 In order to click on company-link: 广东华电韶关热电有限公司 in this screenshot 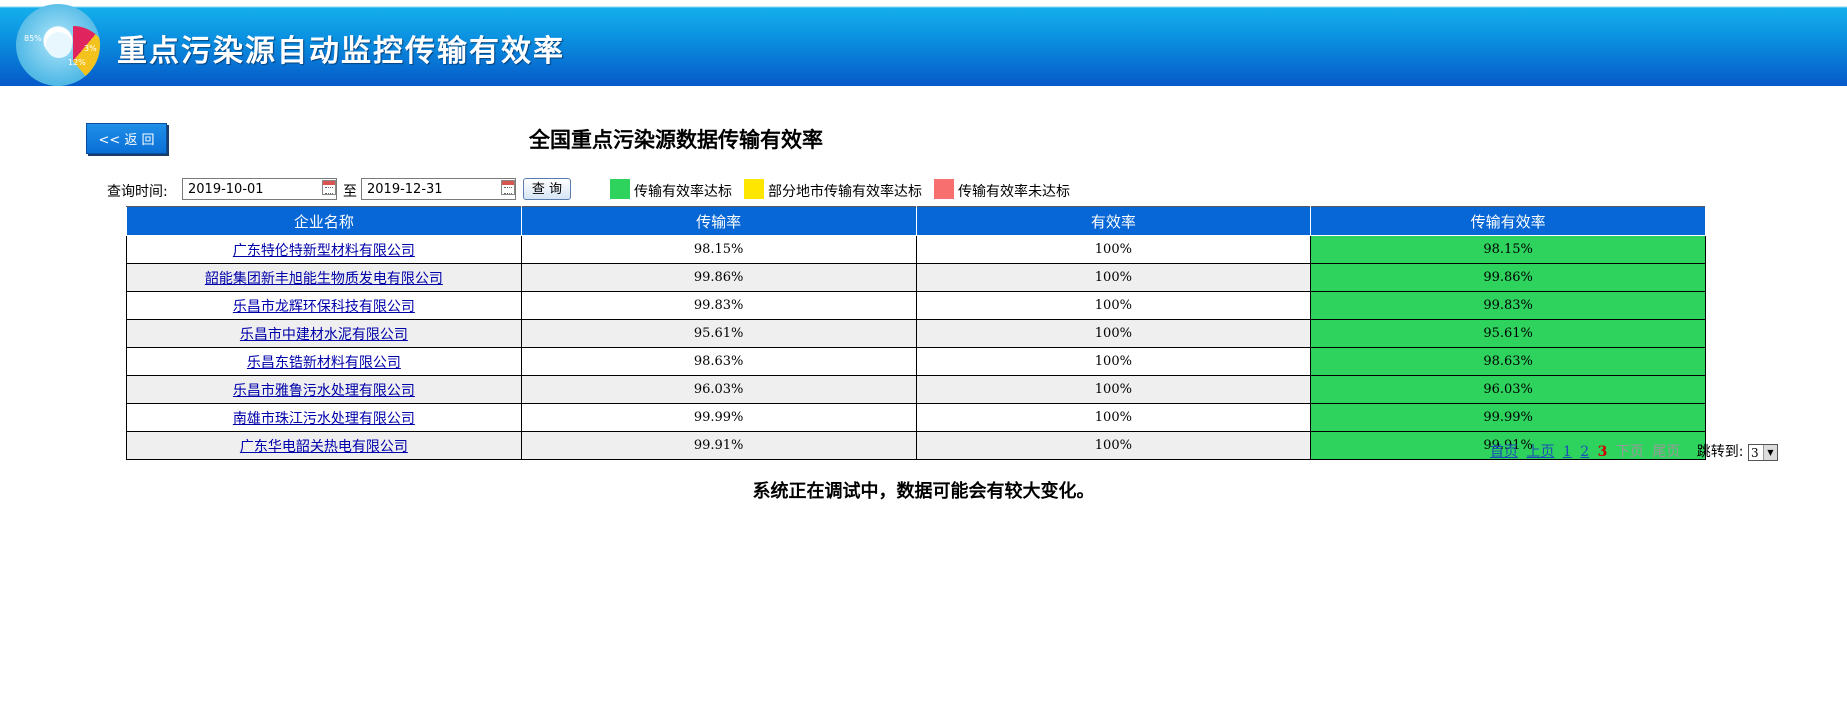, I will do `click(324, 447)`.